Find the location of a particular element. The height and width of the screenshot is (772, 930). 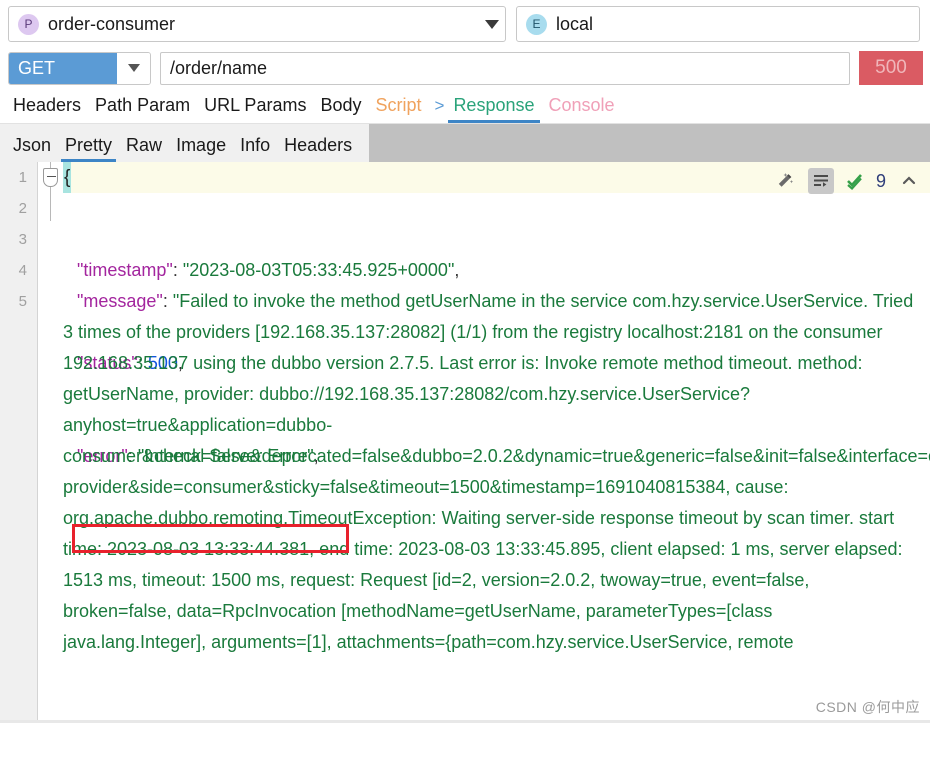

line-number: 1 is located at coordinates (22, 177).